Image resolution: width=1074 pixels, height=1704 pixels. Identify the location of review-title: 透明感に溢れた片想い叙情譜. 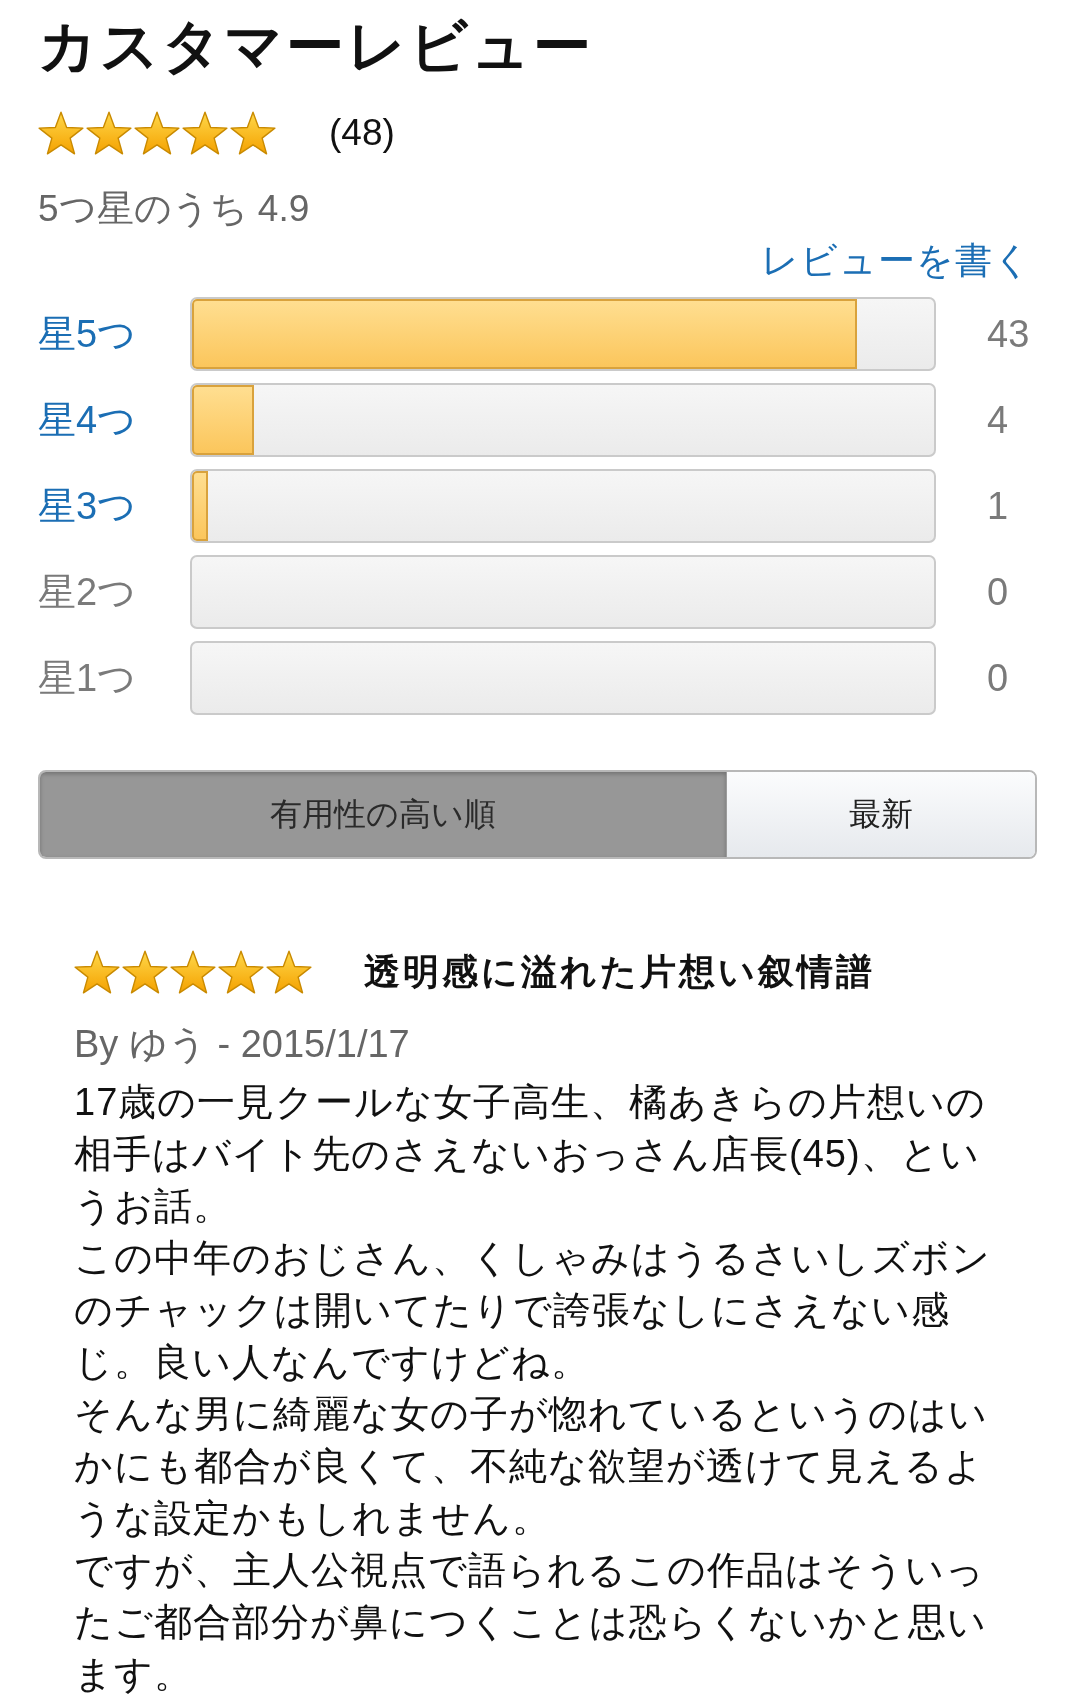
(619, 972).